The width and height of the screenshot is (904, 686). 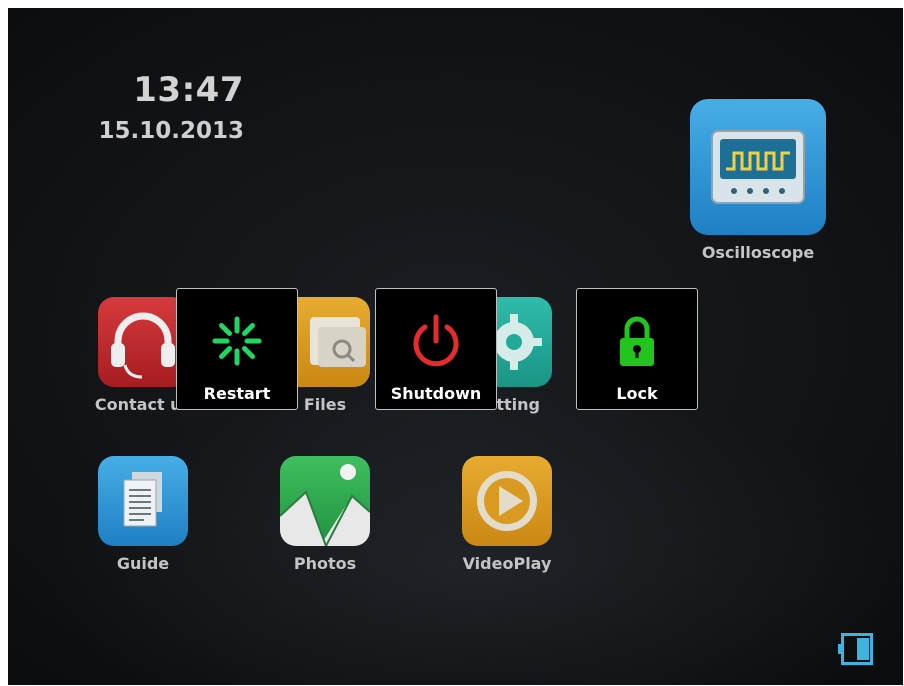 What do you see at coordinates (855, 649) in the screenshot?
I see `battery-icon` at bounding box center [855, 649].